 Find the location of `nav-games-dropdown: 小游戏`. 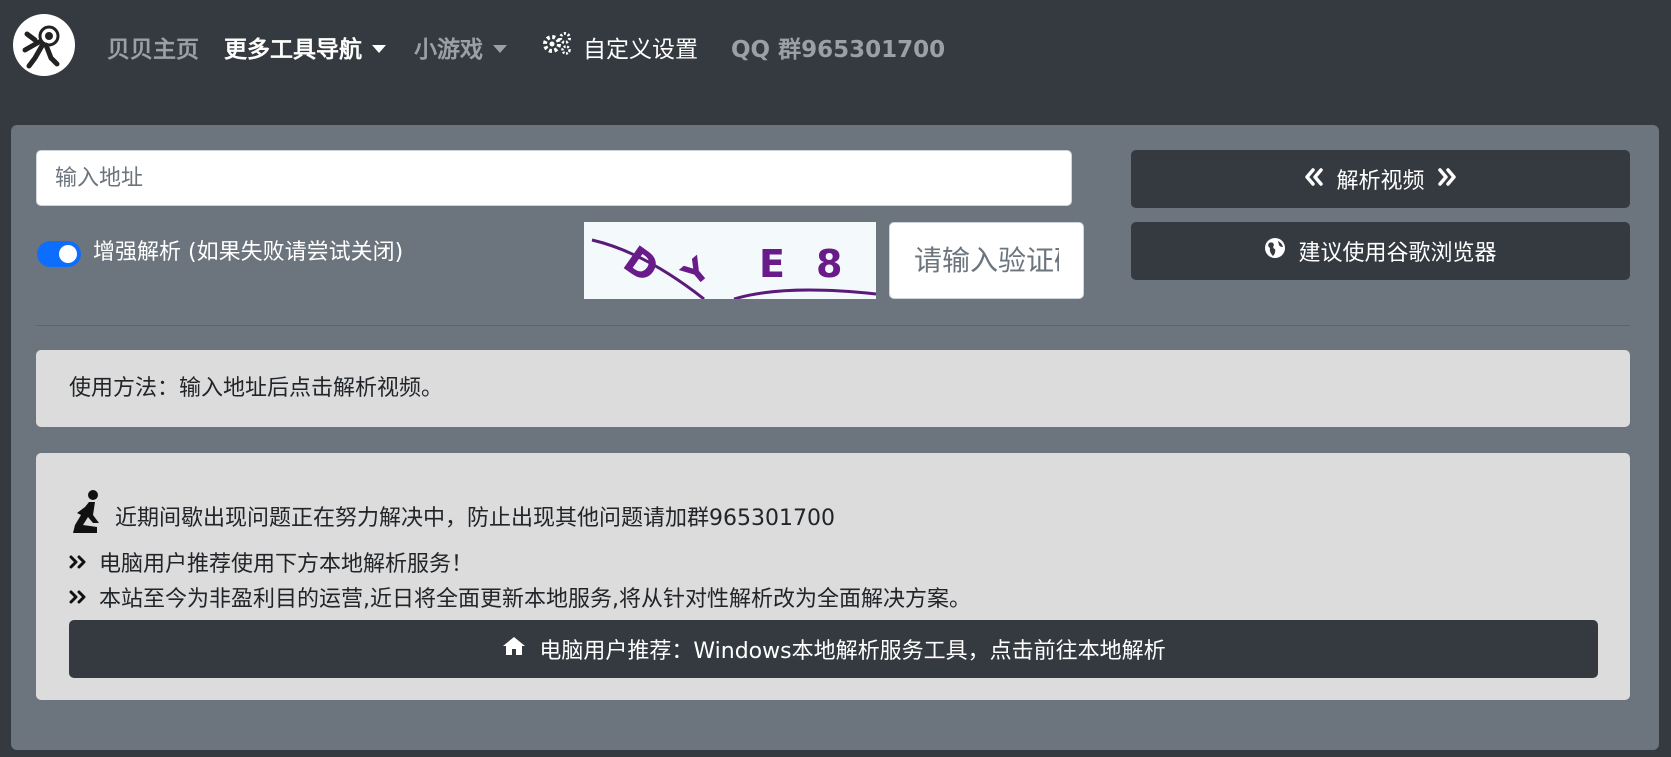

nav-games-dropdown: 小游戏 is located at coordinates (460, 50).